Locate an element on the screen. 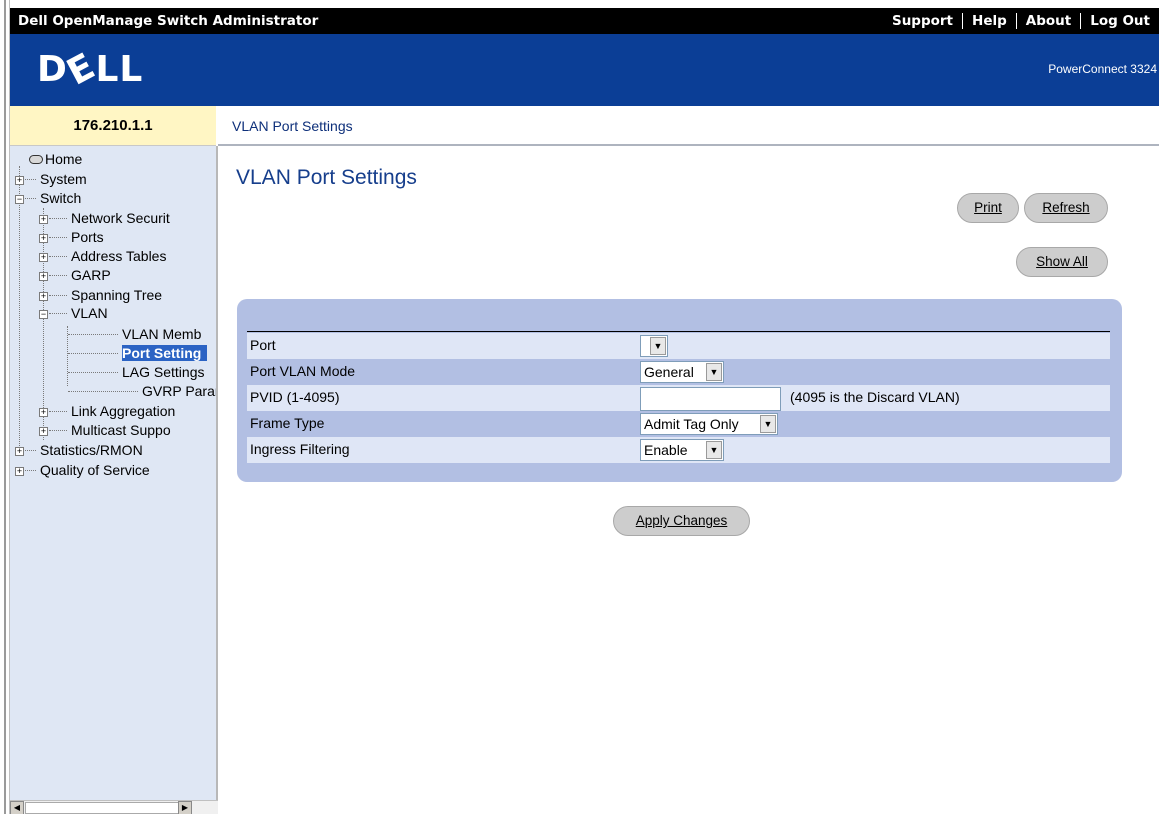 This screenshot has height=814, width=1159. tree-guide-line is located at coordinates (19, 310).